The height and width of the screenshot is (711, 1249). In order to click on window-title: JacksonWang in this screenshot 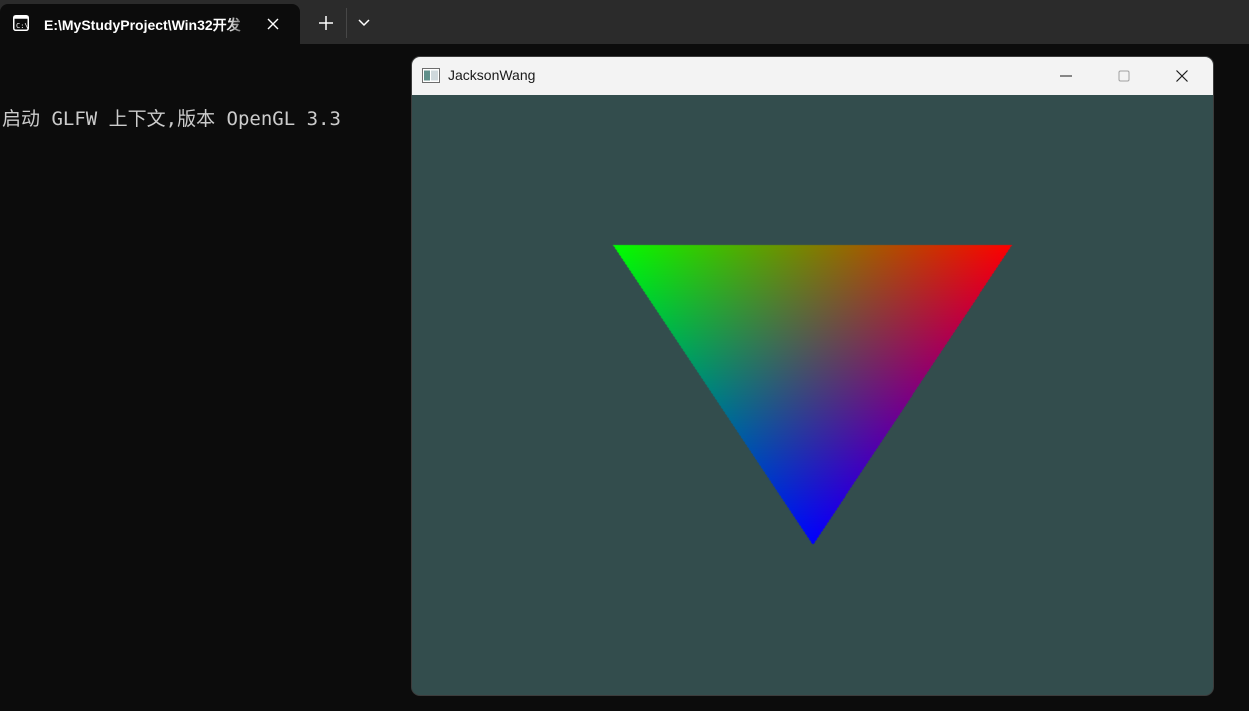, I will do `click(492, 75)`.